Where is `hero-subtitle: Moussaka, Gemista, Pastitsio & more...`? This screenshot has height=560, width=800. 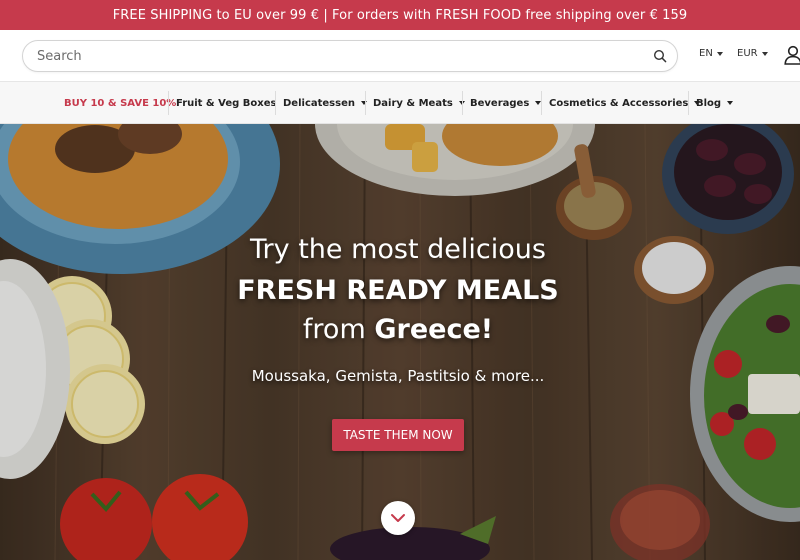 hero-subtitle: Moussaka, Gemista, Pastitsio & more... is located at coordinates (398, 376).